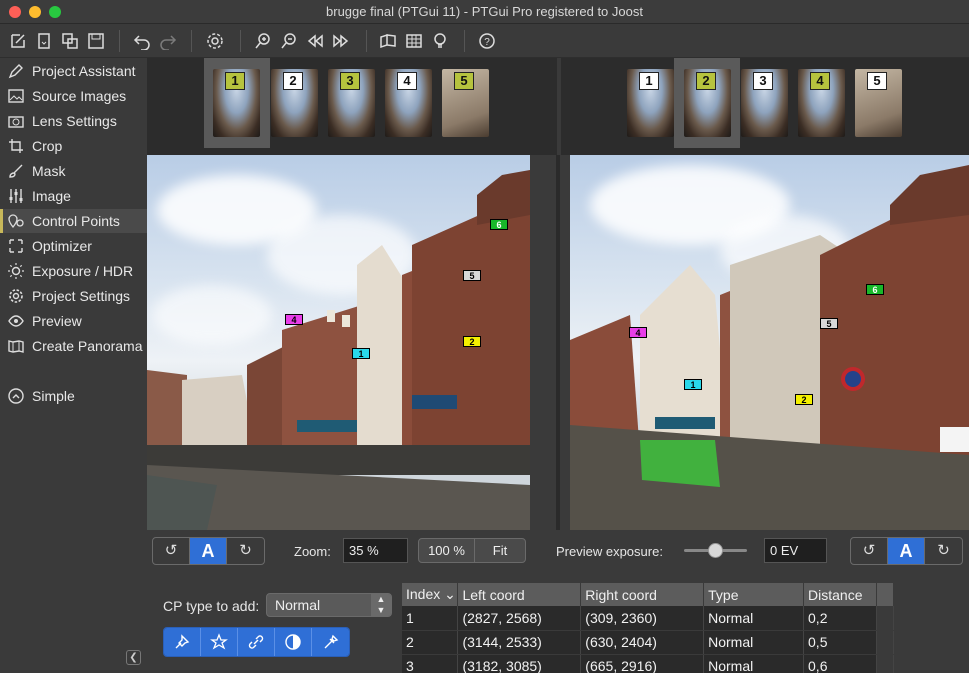 This screenshot has width=969, height=673. I want to click on left-thumbnail-strip: 1 2 3 4 5, so click(352, 106).